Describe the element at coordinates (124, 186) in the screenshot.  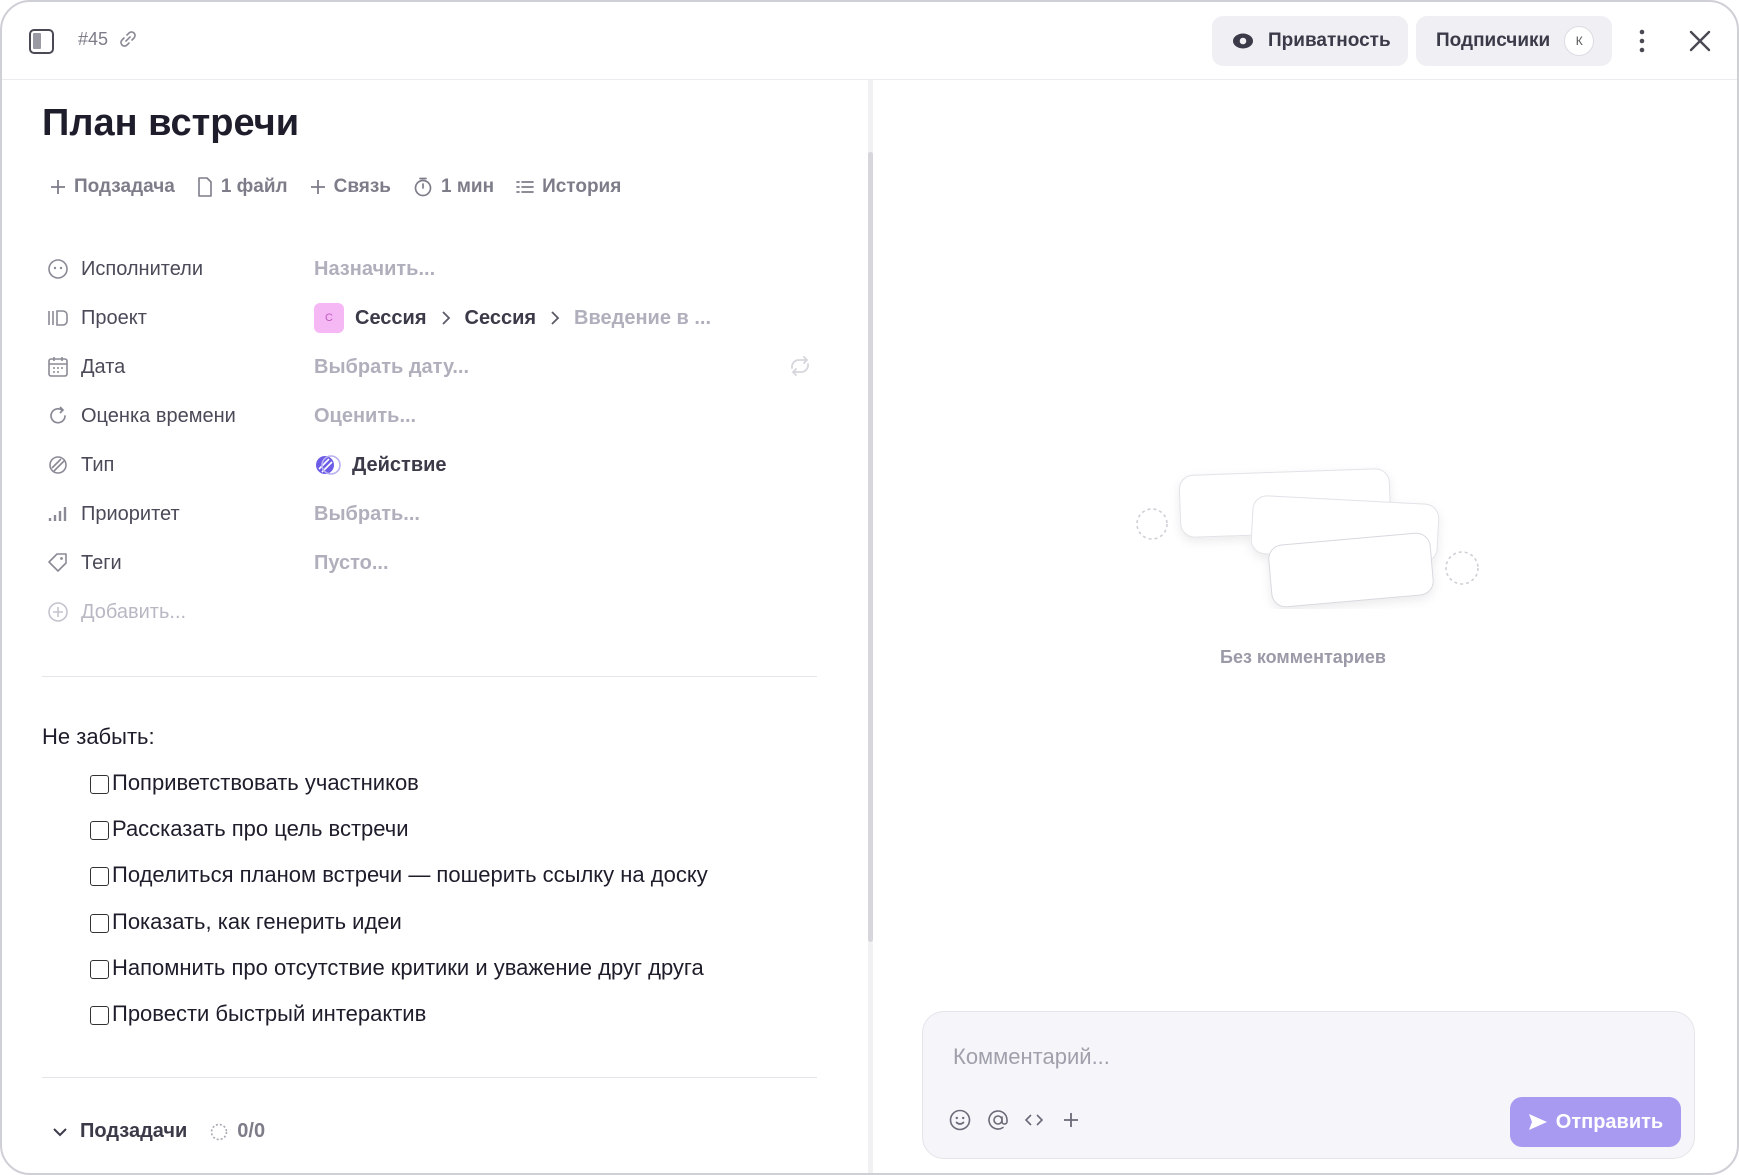
I see `action-label: Подзадача` at that location.